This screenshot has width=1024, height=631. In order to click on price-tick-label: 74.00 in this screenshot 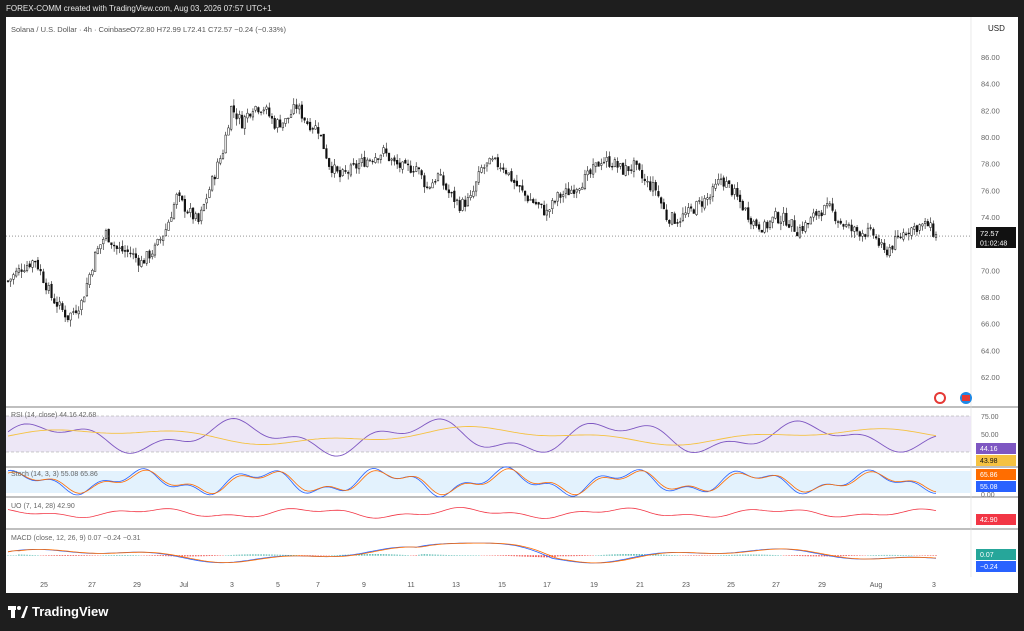, I will do `click(990, 217)`.